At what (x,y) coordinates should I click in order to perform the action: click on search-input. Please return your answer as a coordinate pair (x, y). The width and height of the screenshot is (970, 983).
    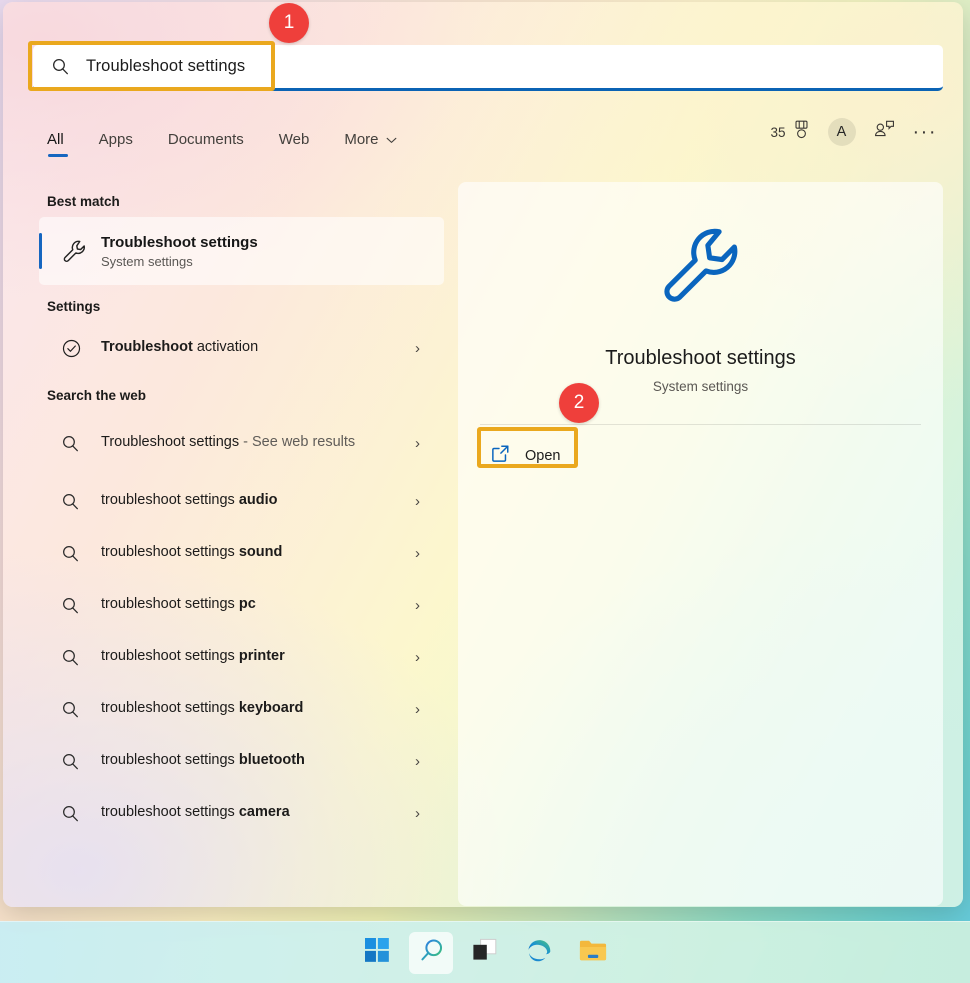
    Looking at the image, I should click on (514, 66).